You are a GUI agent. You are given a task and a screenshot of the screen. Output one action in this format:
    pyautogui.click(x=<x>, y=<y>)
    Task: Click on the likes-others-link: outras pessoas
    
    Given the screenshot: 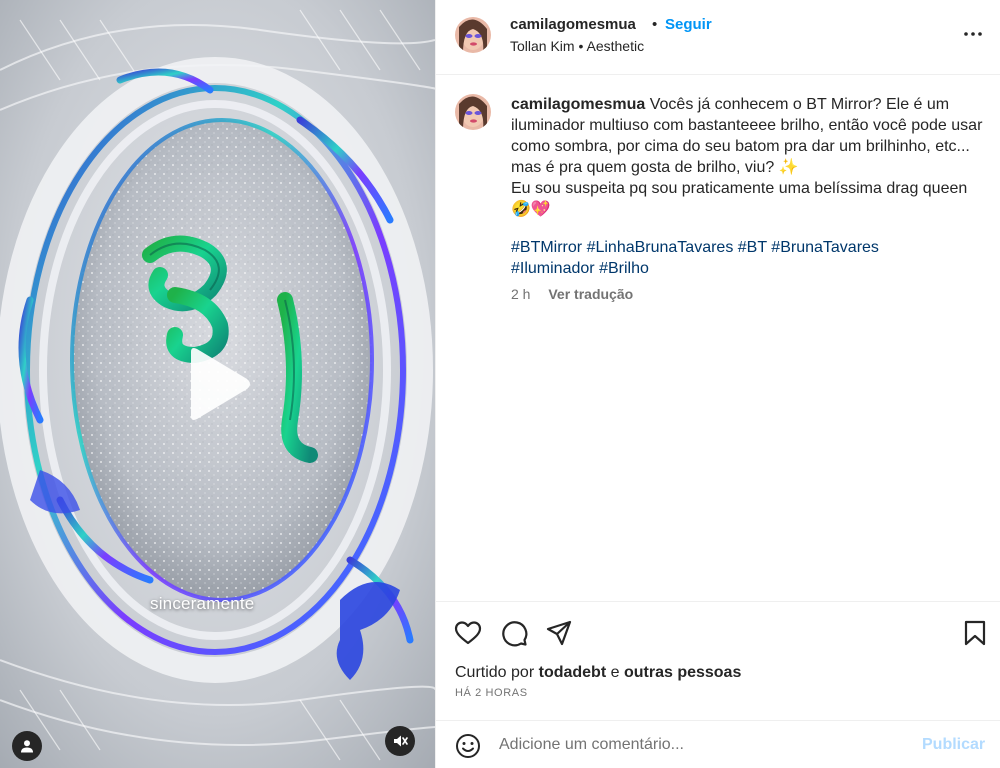 What is the action you would take?
    pyautogui.click(x=682, y=672)
    